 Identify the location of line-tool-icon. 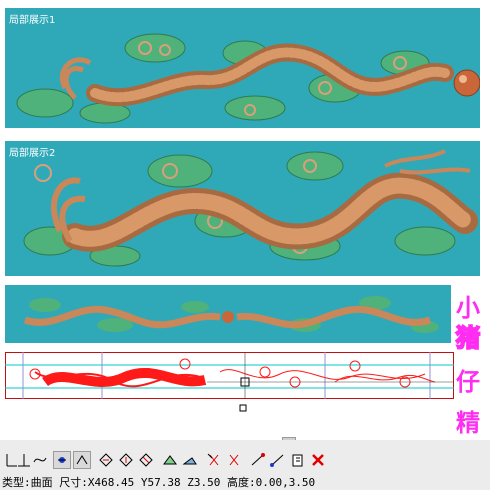
(24, 460).